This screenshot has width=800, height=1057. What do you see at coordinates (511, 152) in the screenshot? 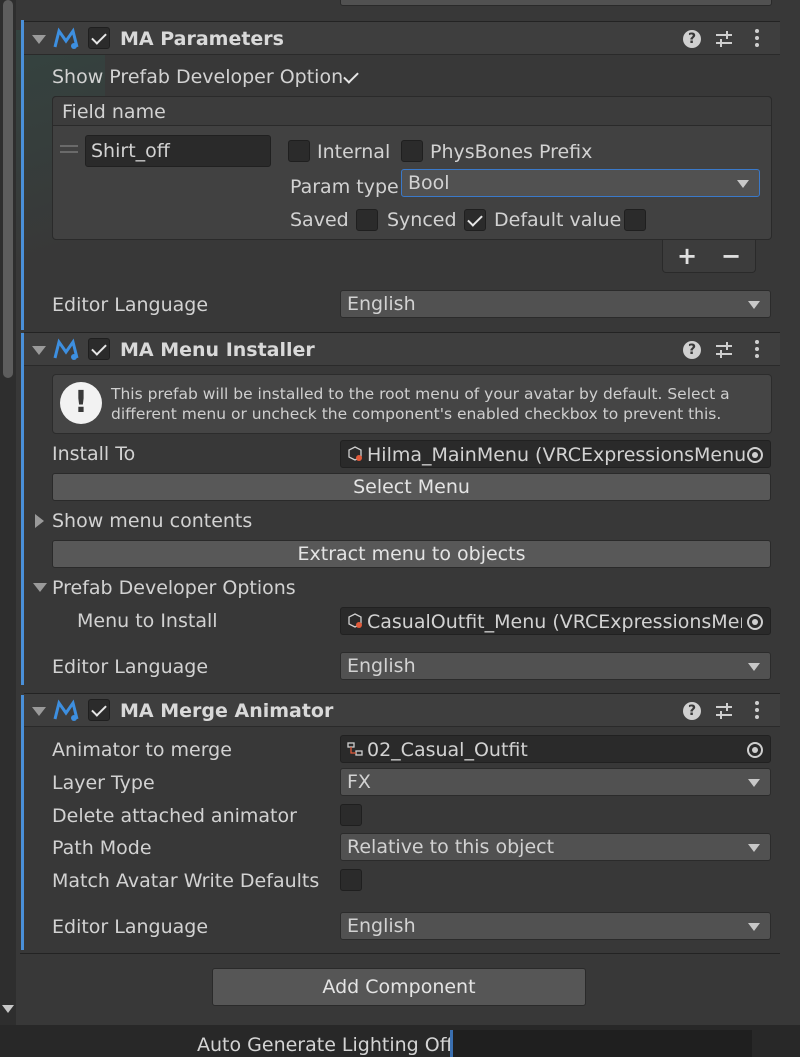
I see `physbones-prefix-label: PhysBones Prefix` at bounding box center [511, 152].